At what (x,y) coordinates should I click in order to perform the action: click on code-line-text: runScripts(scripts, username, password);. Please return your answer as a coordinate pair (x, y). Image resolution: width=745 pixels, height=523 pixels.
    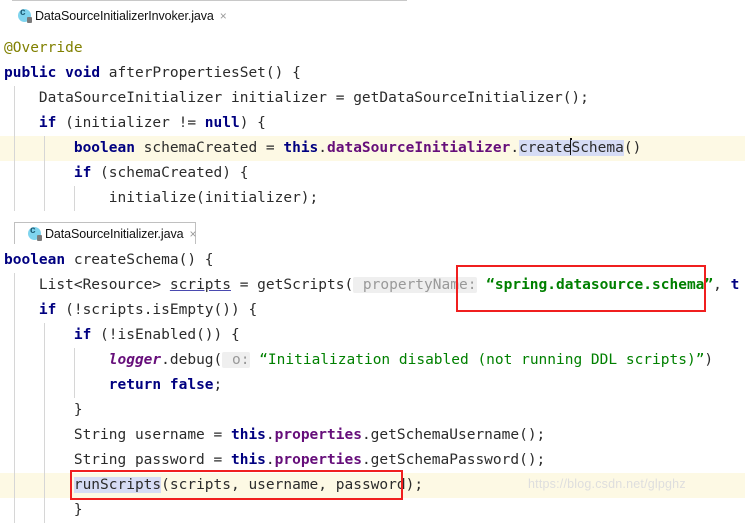
    Looking at the image, I should click on (211, 485).